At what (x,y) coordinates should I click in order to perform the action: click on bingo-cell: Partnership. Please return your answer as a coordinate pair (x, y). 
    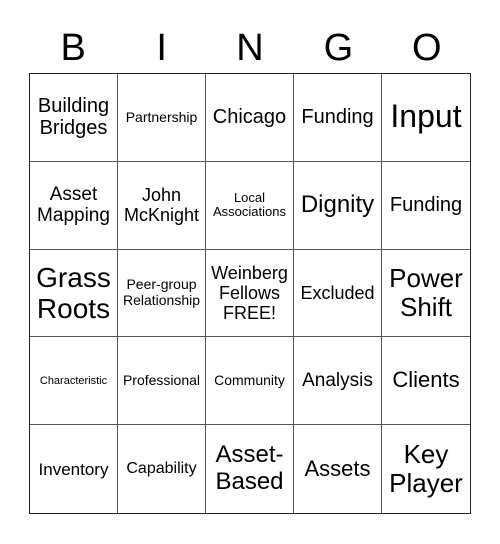
    Looking at the image, I should click on (162, 118).